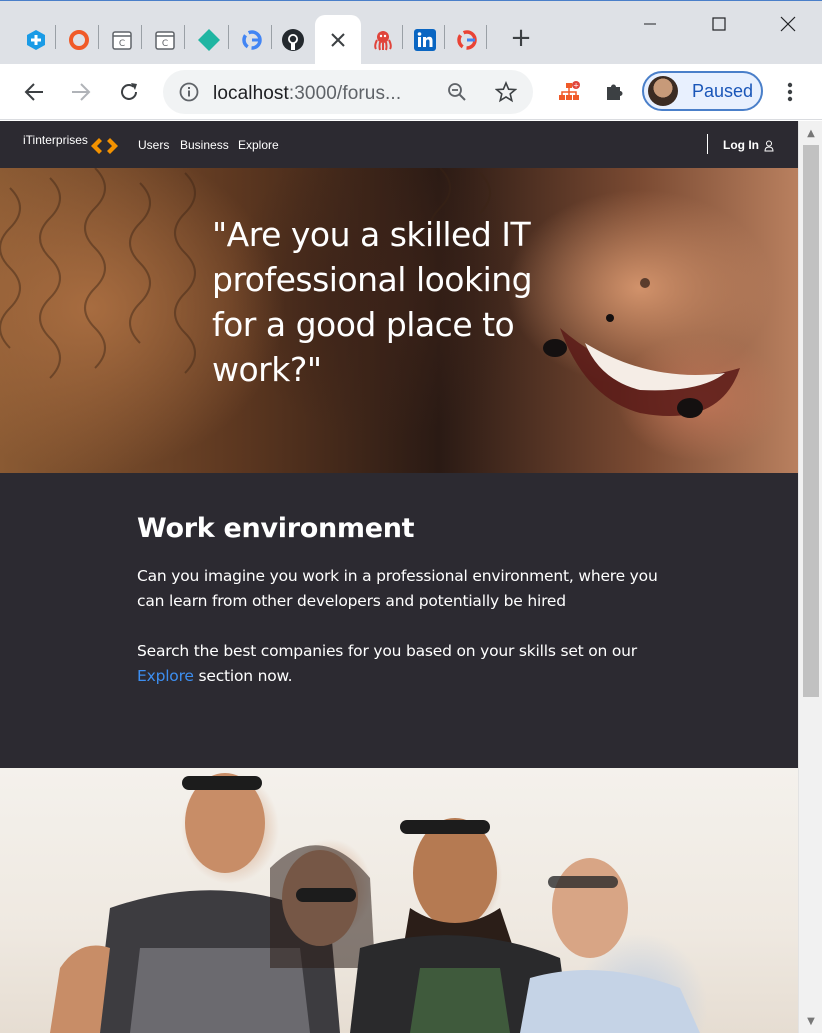  Describe the element at coordinates (258, 145) in the screenshot. I see `nav-explore-link: Explore` at that location.